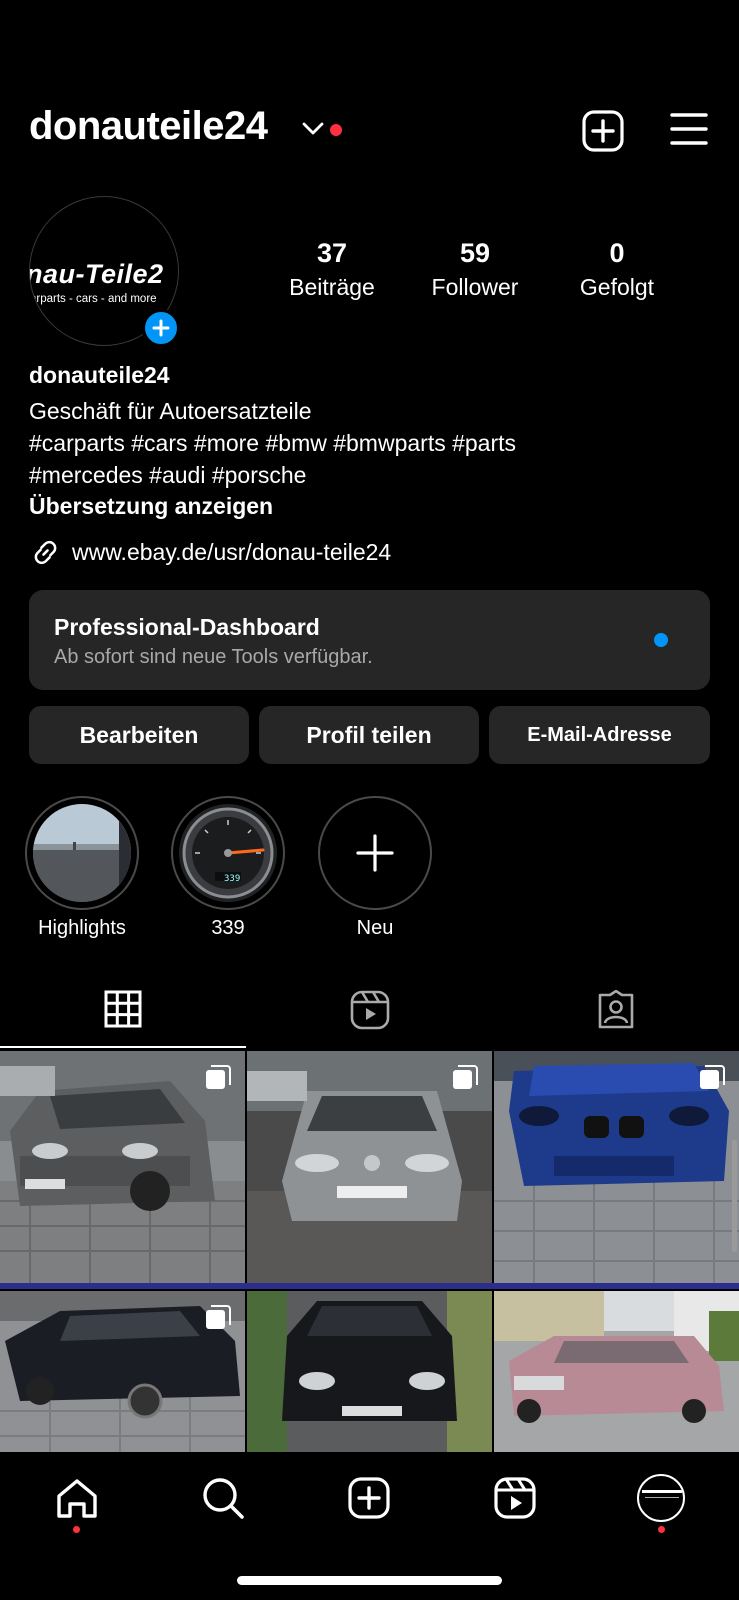 This screenshot has width=739, height=1600. Describe the element at coordinates (99, 375) in the screenshot. I see `profile-display-name: donauteile24` at that location.